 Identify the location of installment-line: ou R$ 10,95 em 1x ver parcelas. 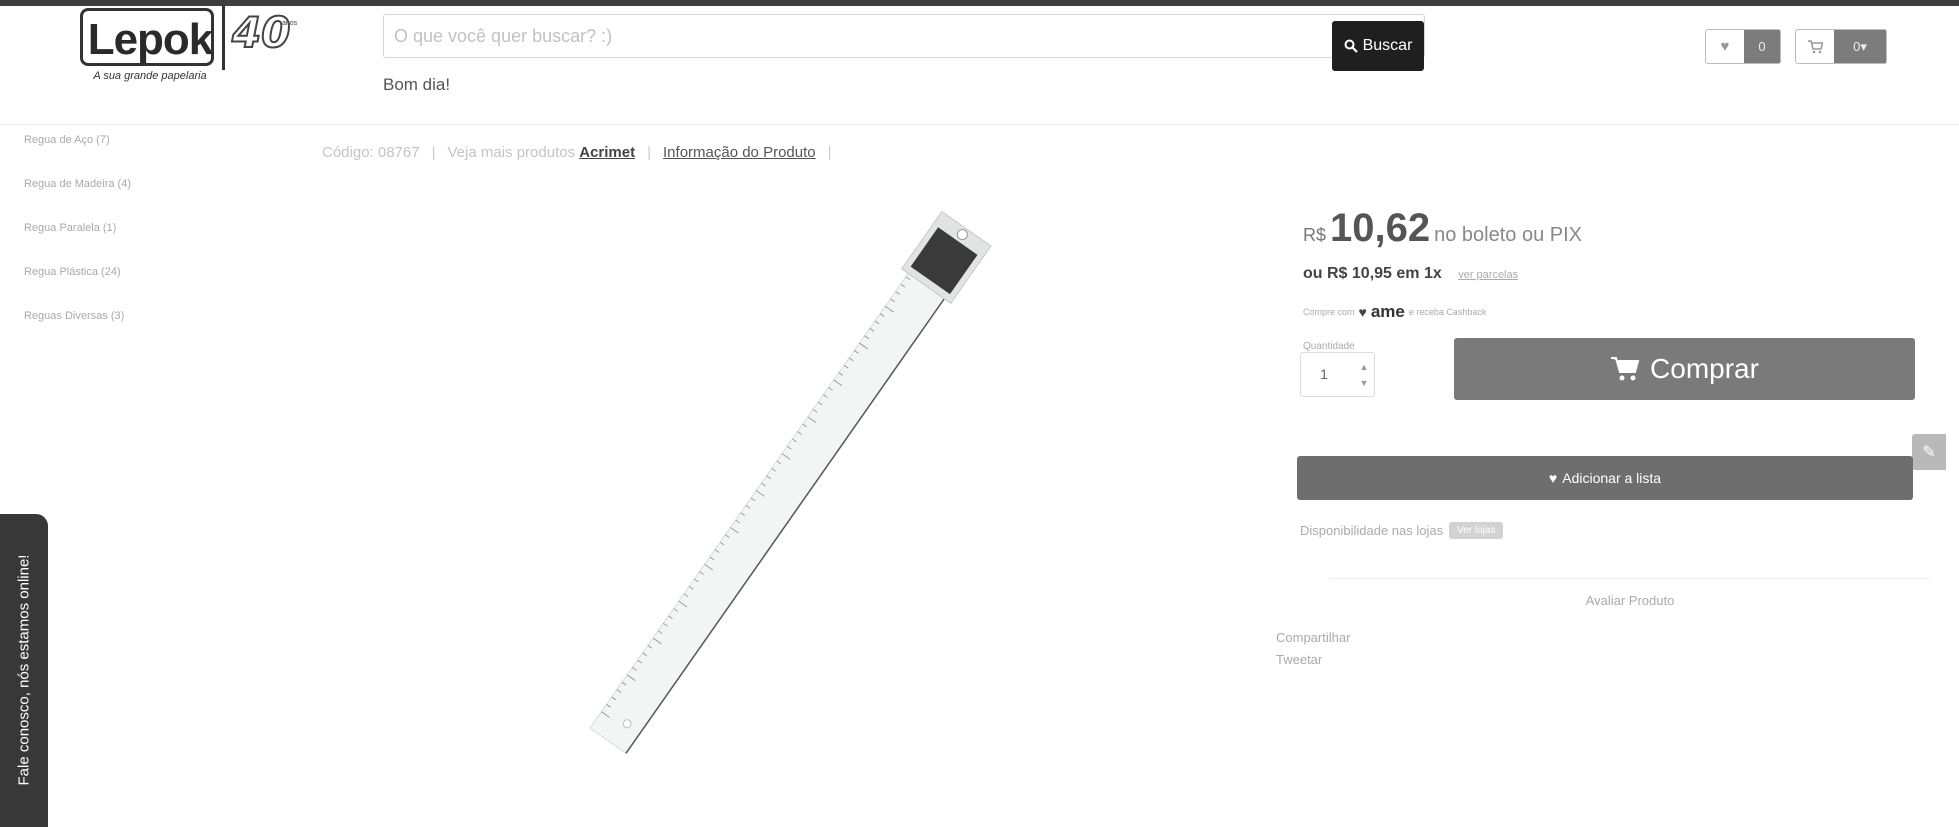
(1410, 274).